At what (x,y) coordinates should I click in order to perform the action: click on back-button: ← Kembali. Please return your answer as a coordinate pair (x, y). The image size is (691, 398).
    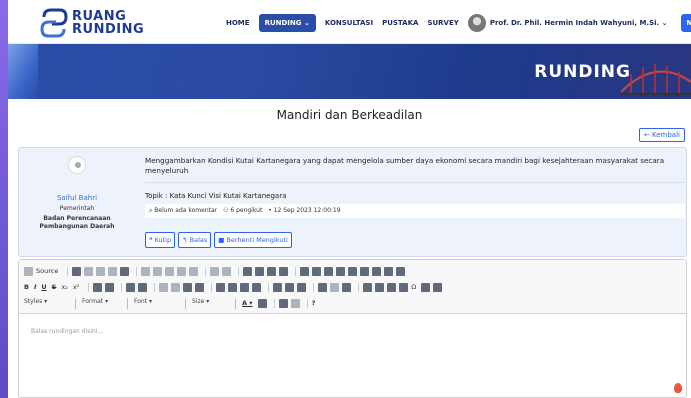
    Looking at the image, I should click on (661, 135).